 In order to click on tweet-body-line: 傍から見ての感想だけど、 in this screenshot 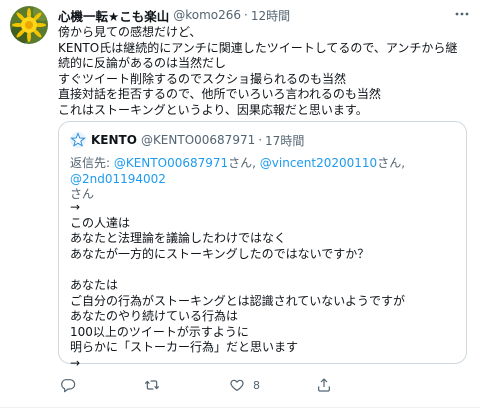, I will do `click(130, 32)`.